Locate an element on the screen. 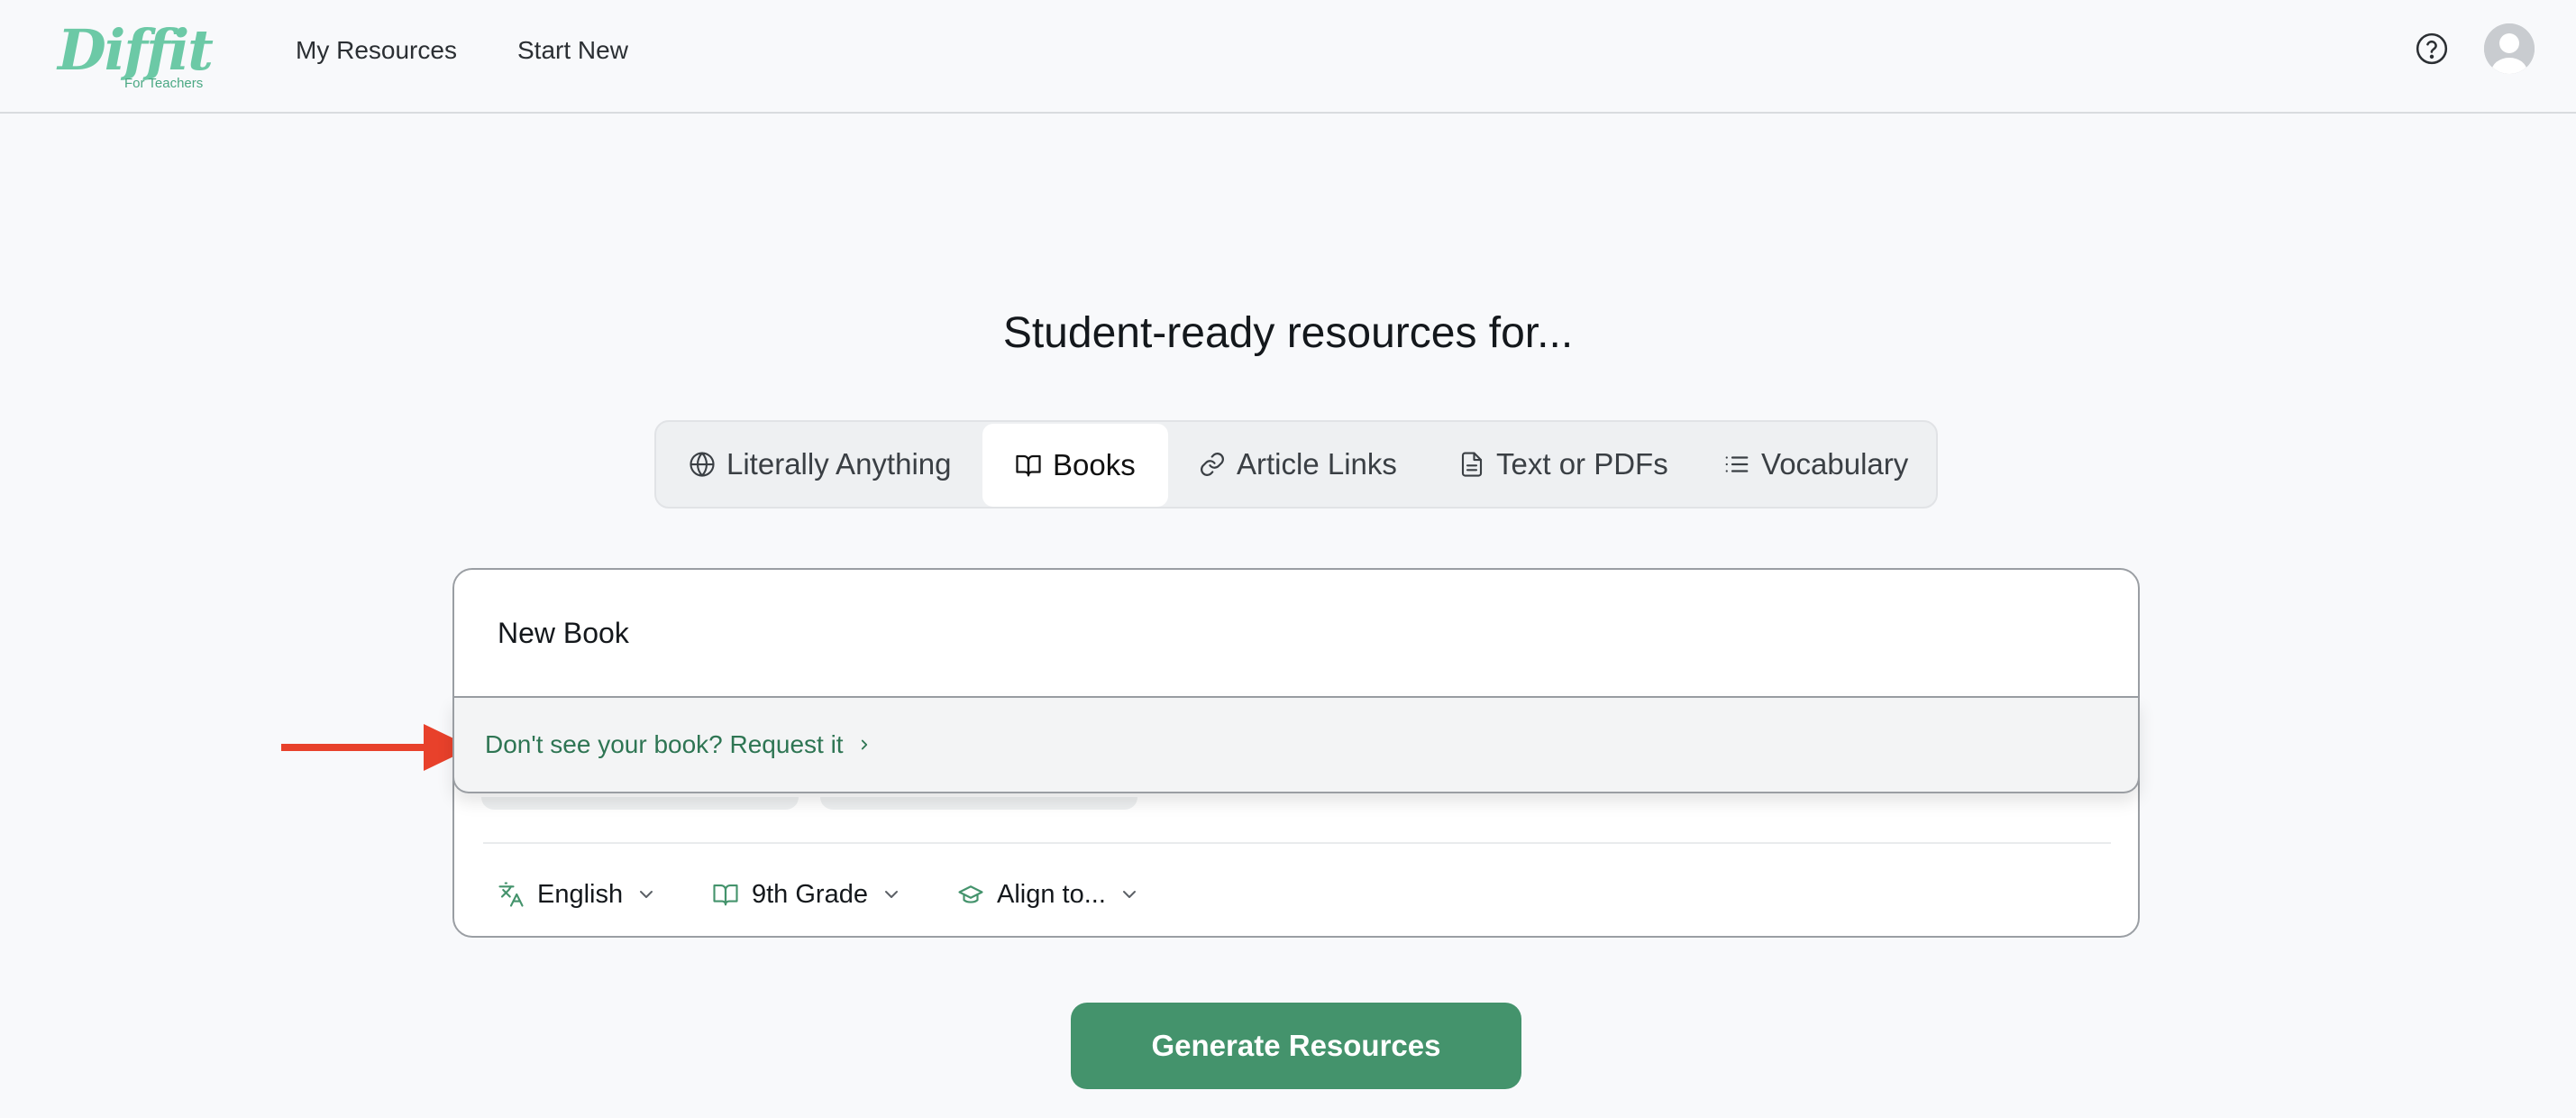  translate-icon is located at coordinates (511, 894).